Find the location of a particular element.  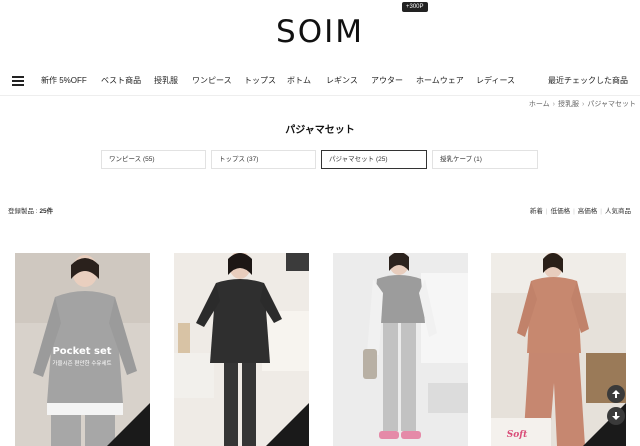

arrow-down-icon is located at coordinates (616, 416).